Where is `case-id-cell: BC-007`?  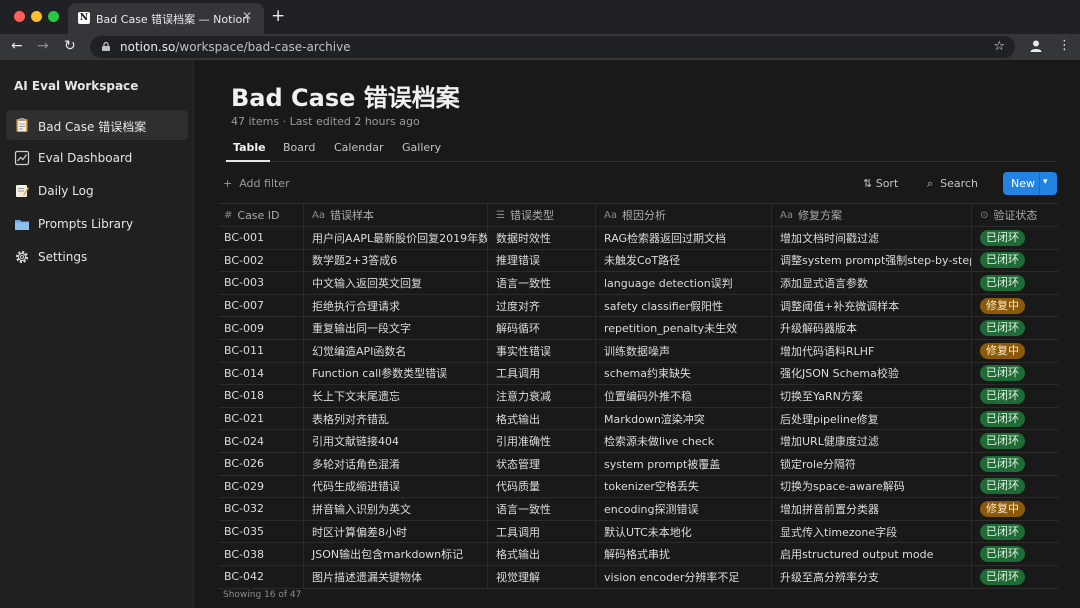 case-id-cell: BC-007 is located at coordinates (261, 305).